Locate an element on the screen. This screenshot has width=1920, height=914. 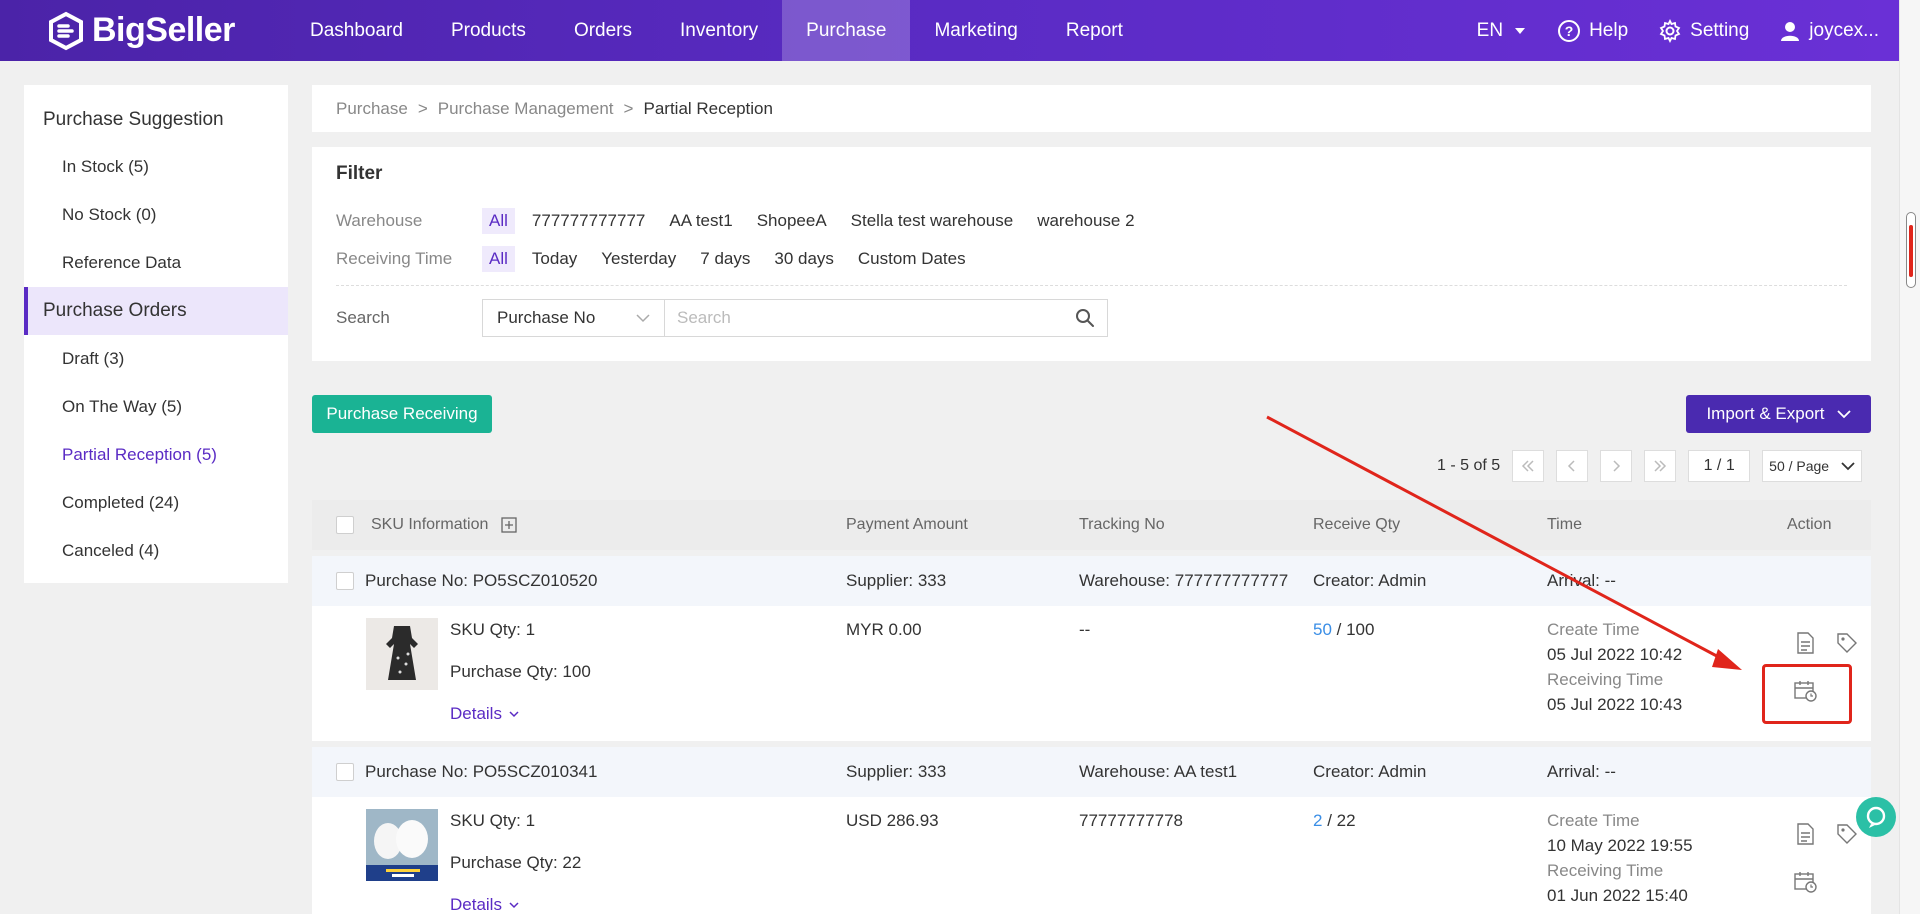
received-qty: 50 is located at coordinates (1322, 629).